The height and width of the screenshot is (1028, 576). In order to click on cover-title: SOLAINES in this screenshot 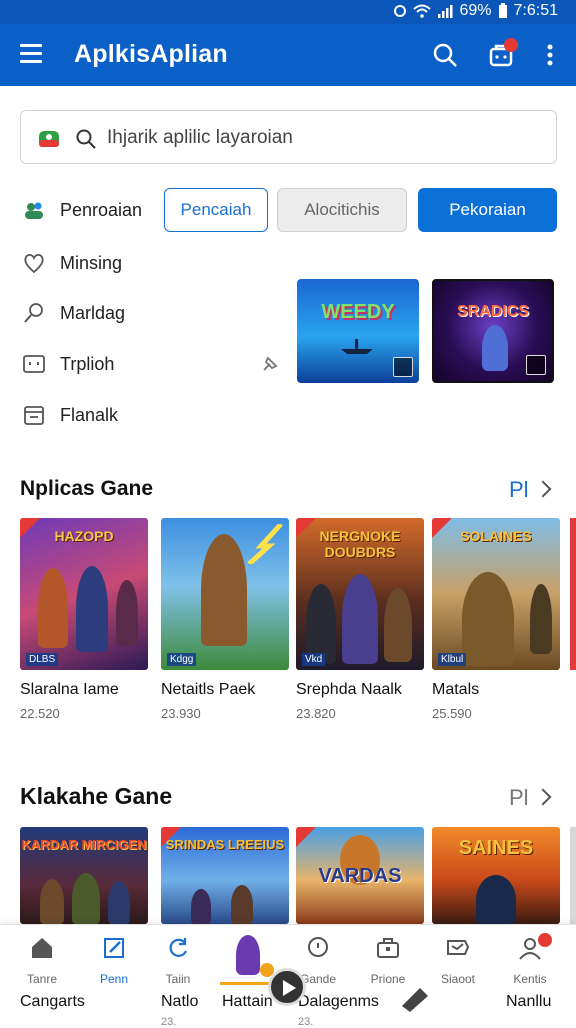, I will do `click(496, 536)`.